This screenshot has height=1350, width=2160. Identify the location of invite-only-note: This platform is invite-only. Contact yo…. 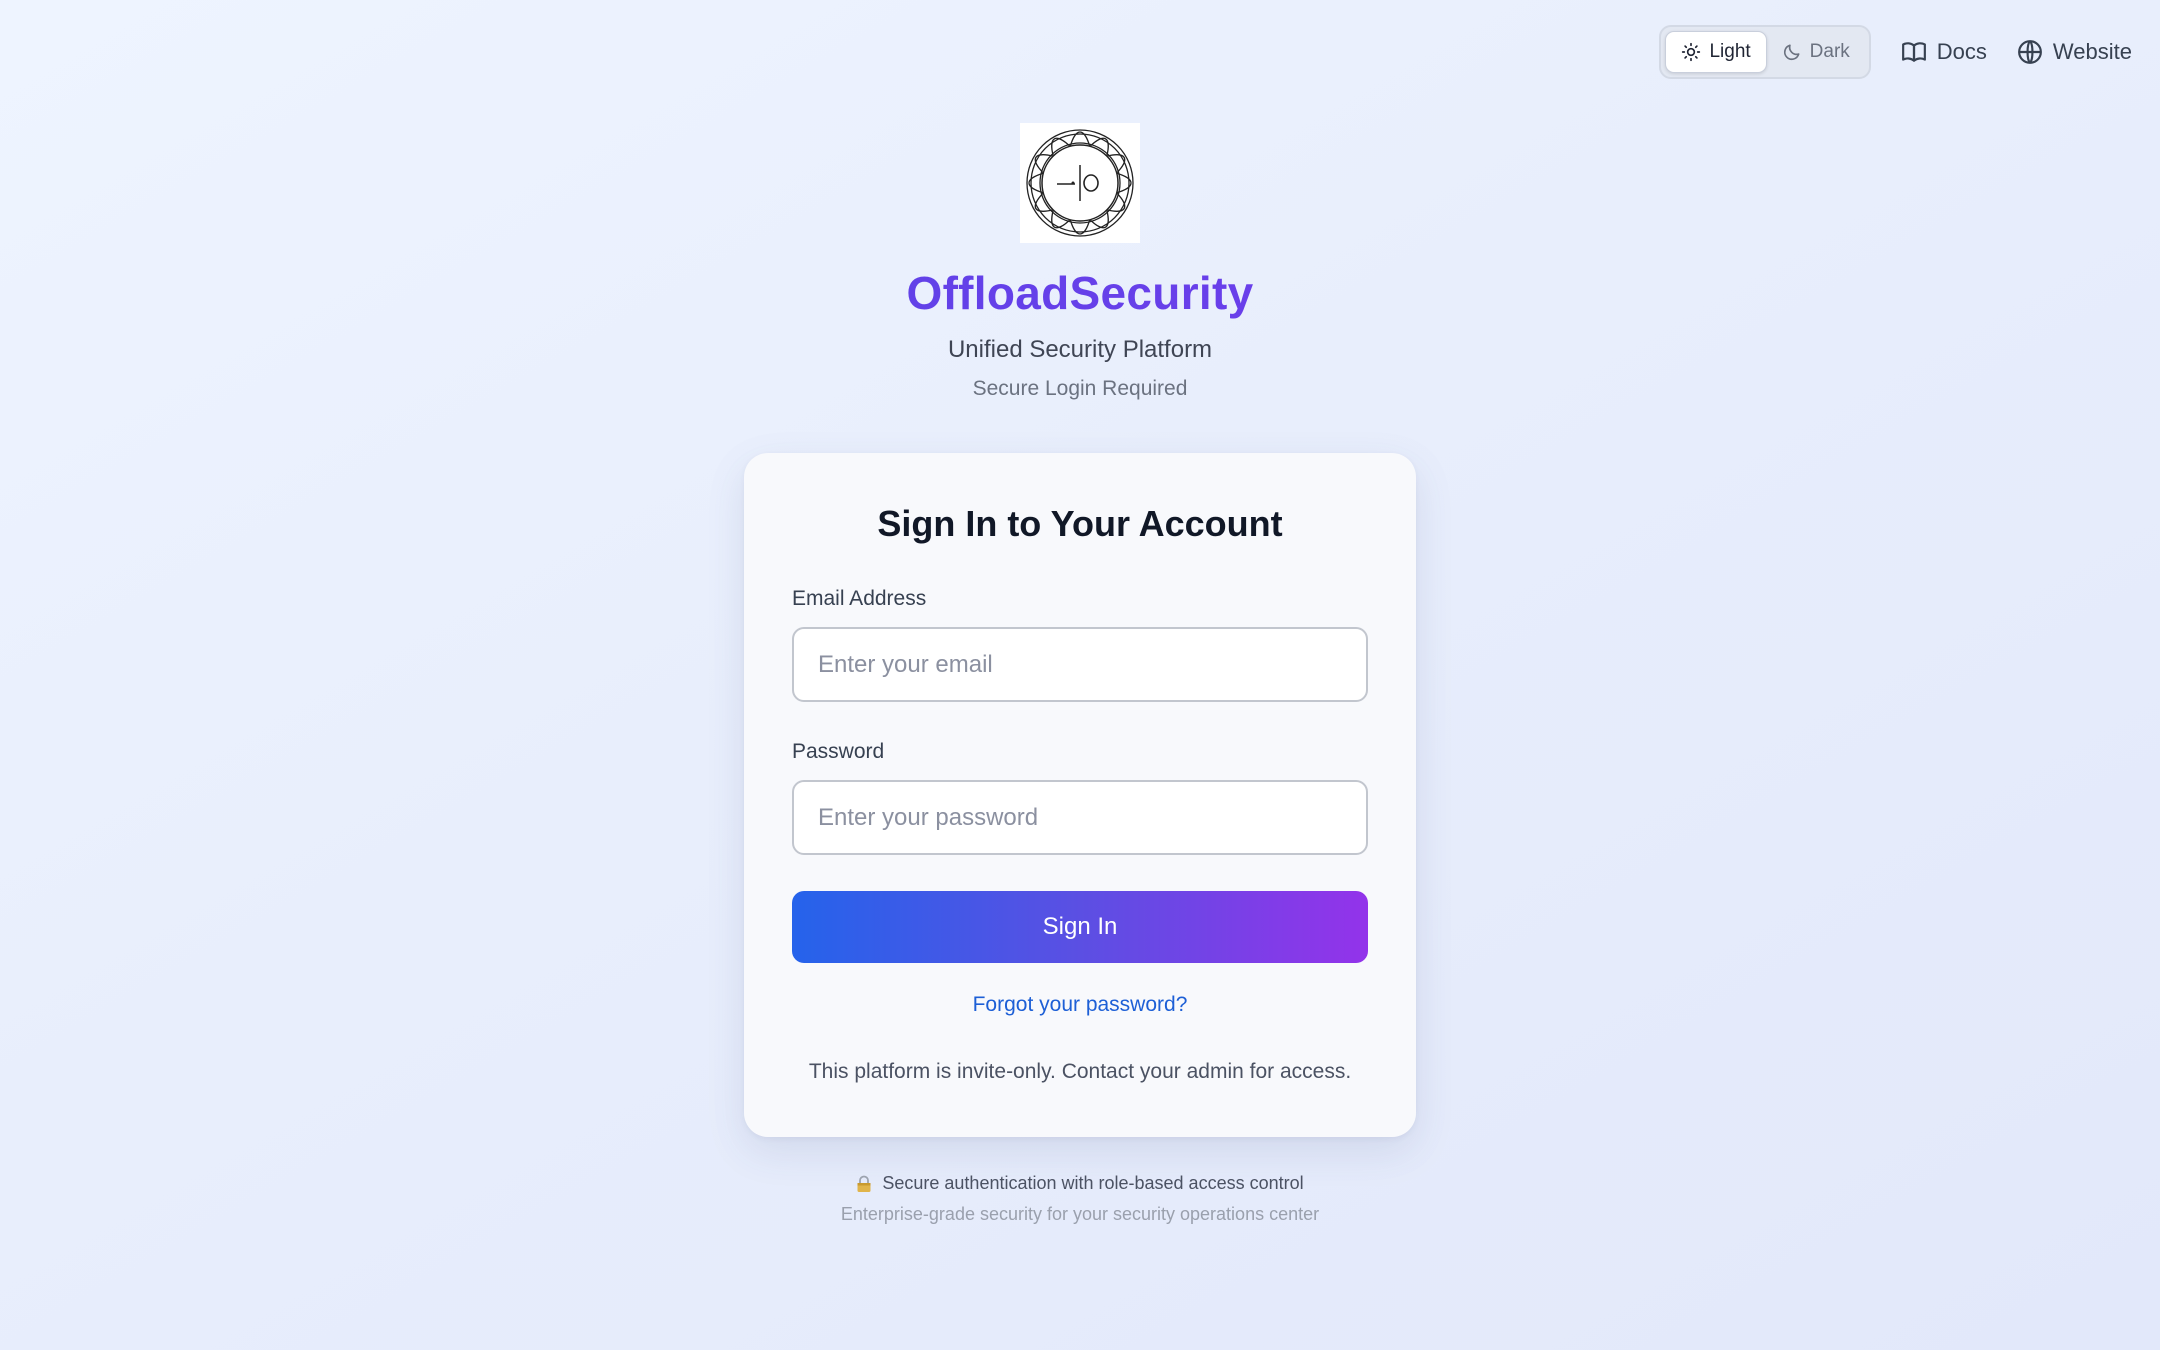
(1080, 1071).